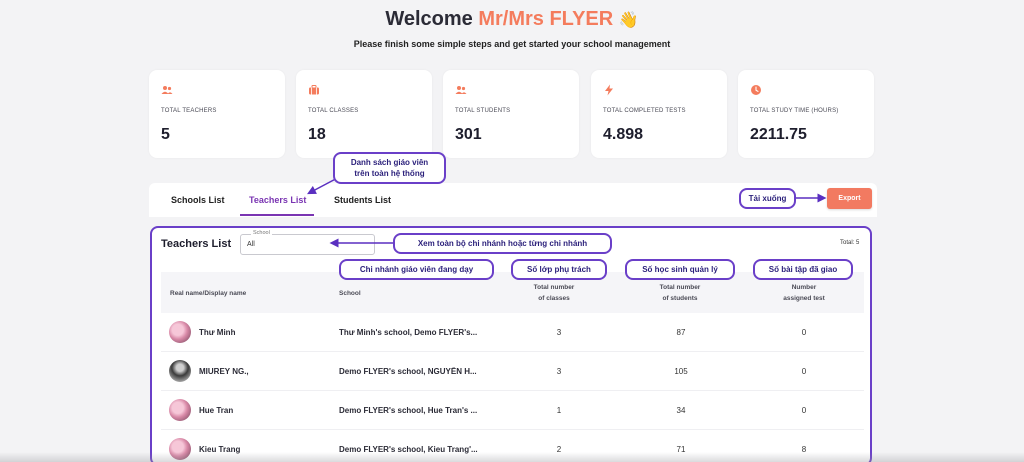 This screenshot has height=462, width=1024. I want to click on stat-card-students: TOTAL STUDENTS 301, so click(511, 114).